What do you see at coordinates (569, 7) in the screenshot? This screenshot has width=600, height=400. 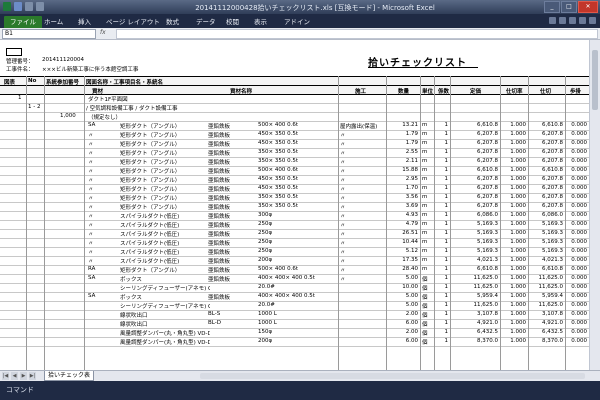 I see `maximize-icon: □` at bounding box center [569, 7].